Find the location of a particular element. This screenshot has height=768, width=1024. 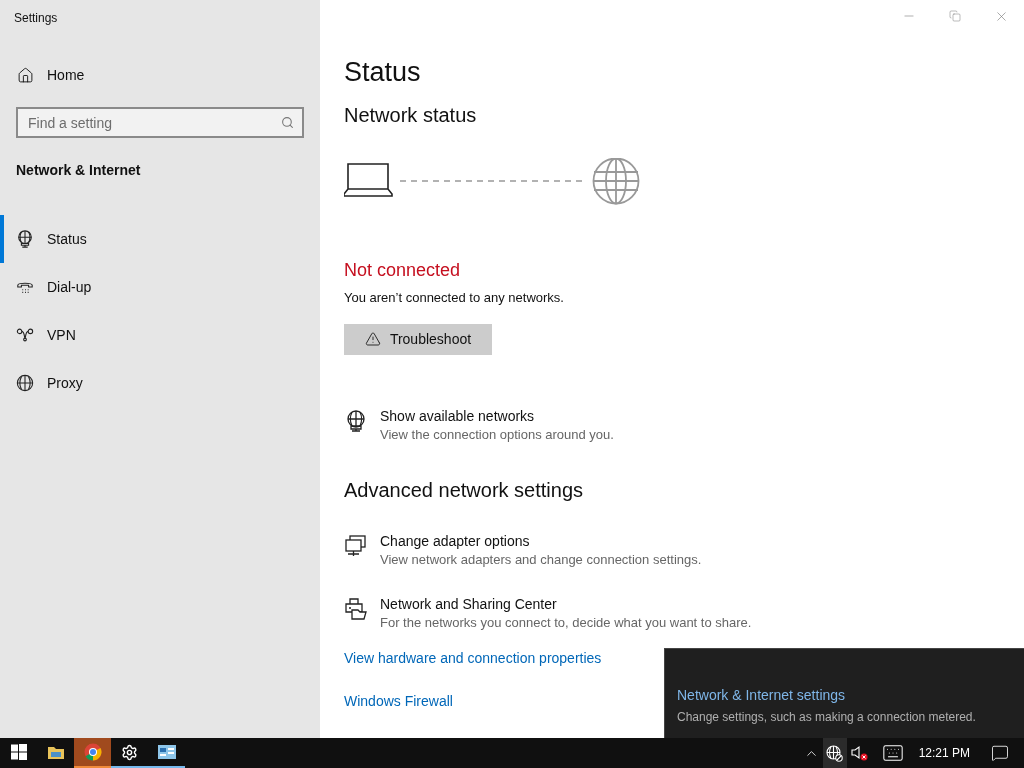

globe-blocked-icon is located at coordinates (835, 753).